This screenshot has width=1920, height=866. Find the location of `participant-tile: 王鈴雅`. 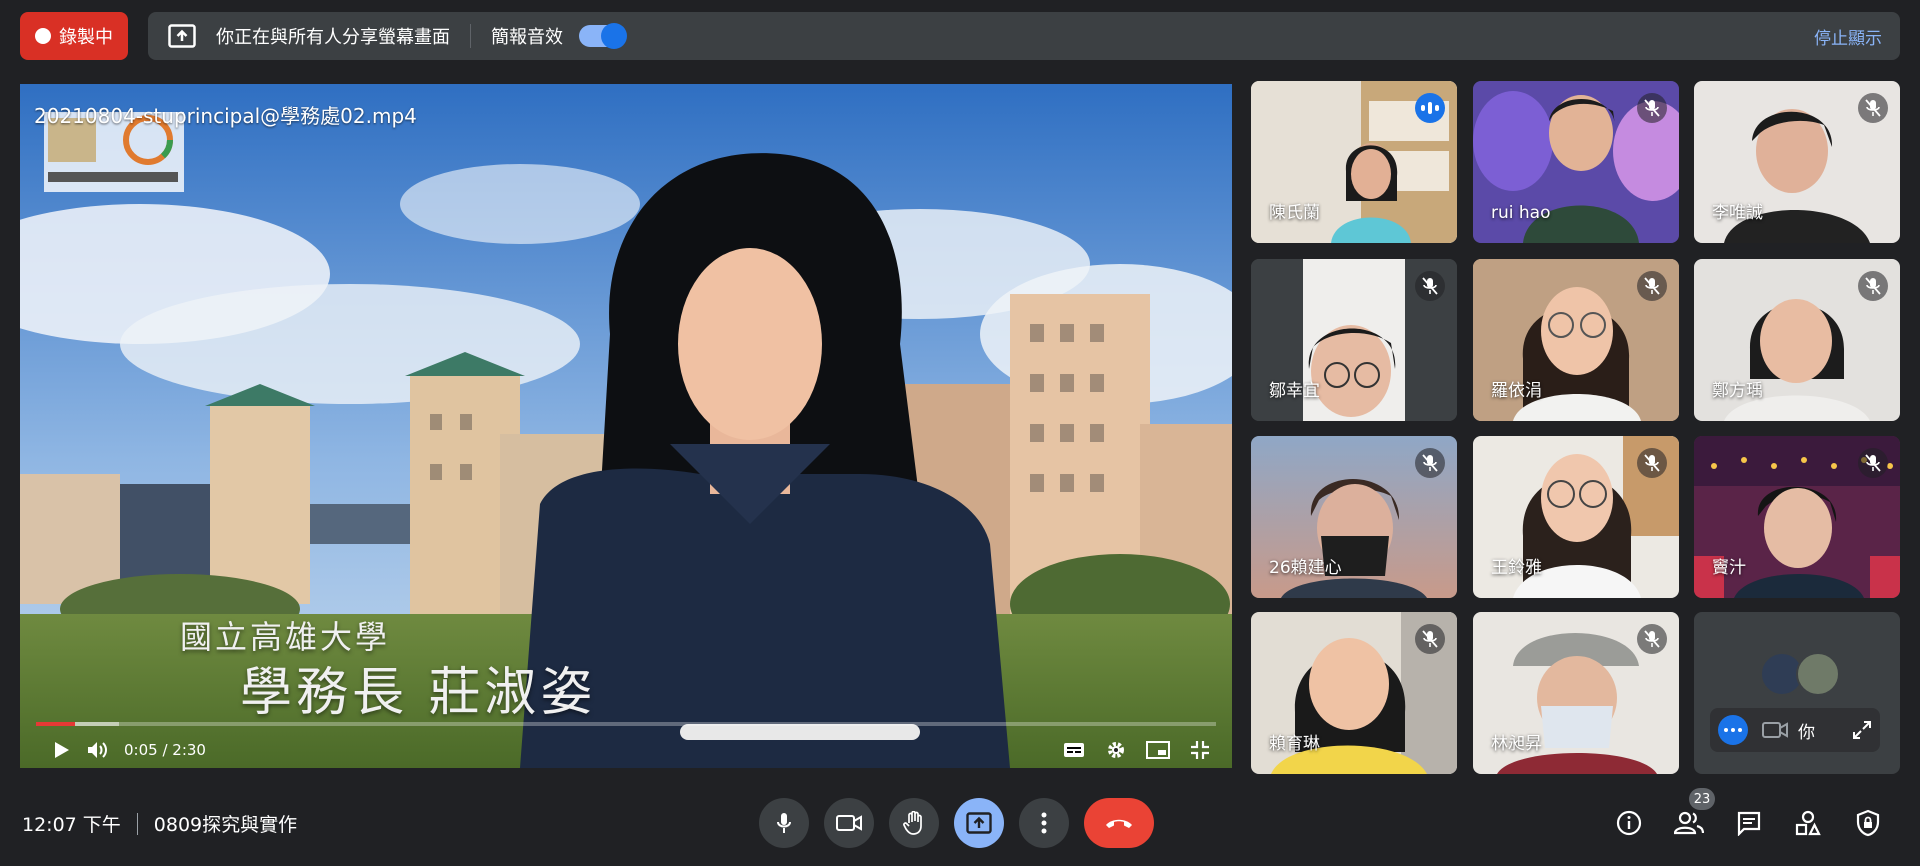

participant-tile: 王鈴雅 is located at coordinates (1576, 517).